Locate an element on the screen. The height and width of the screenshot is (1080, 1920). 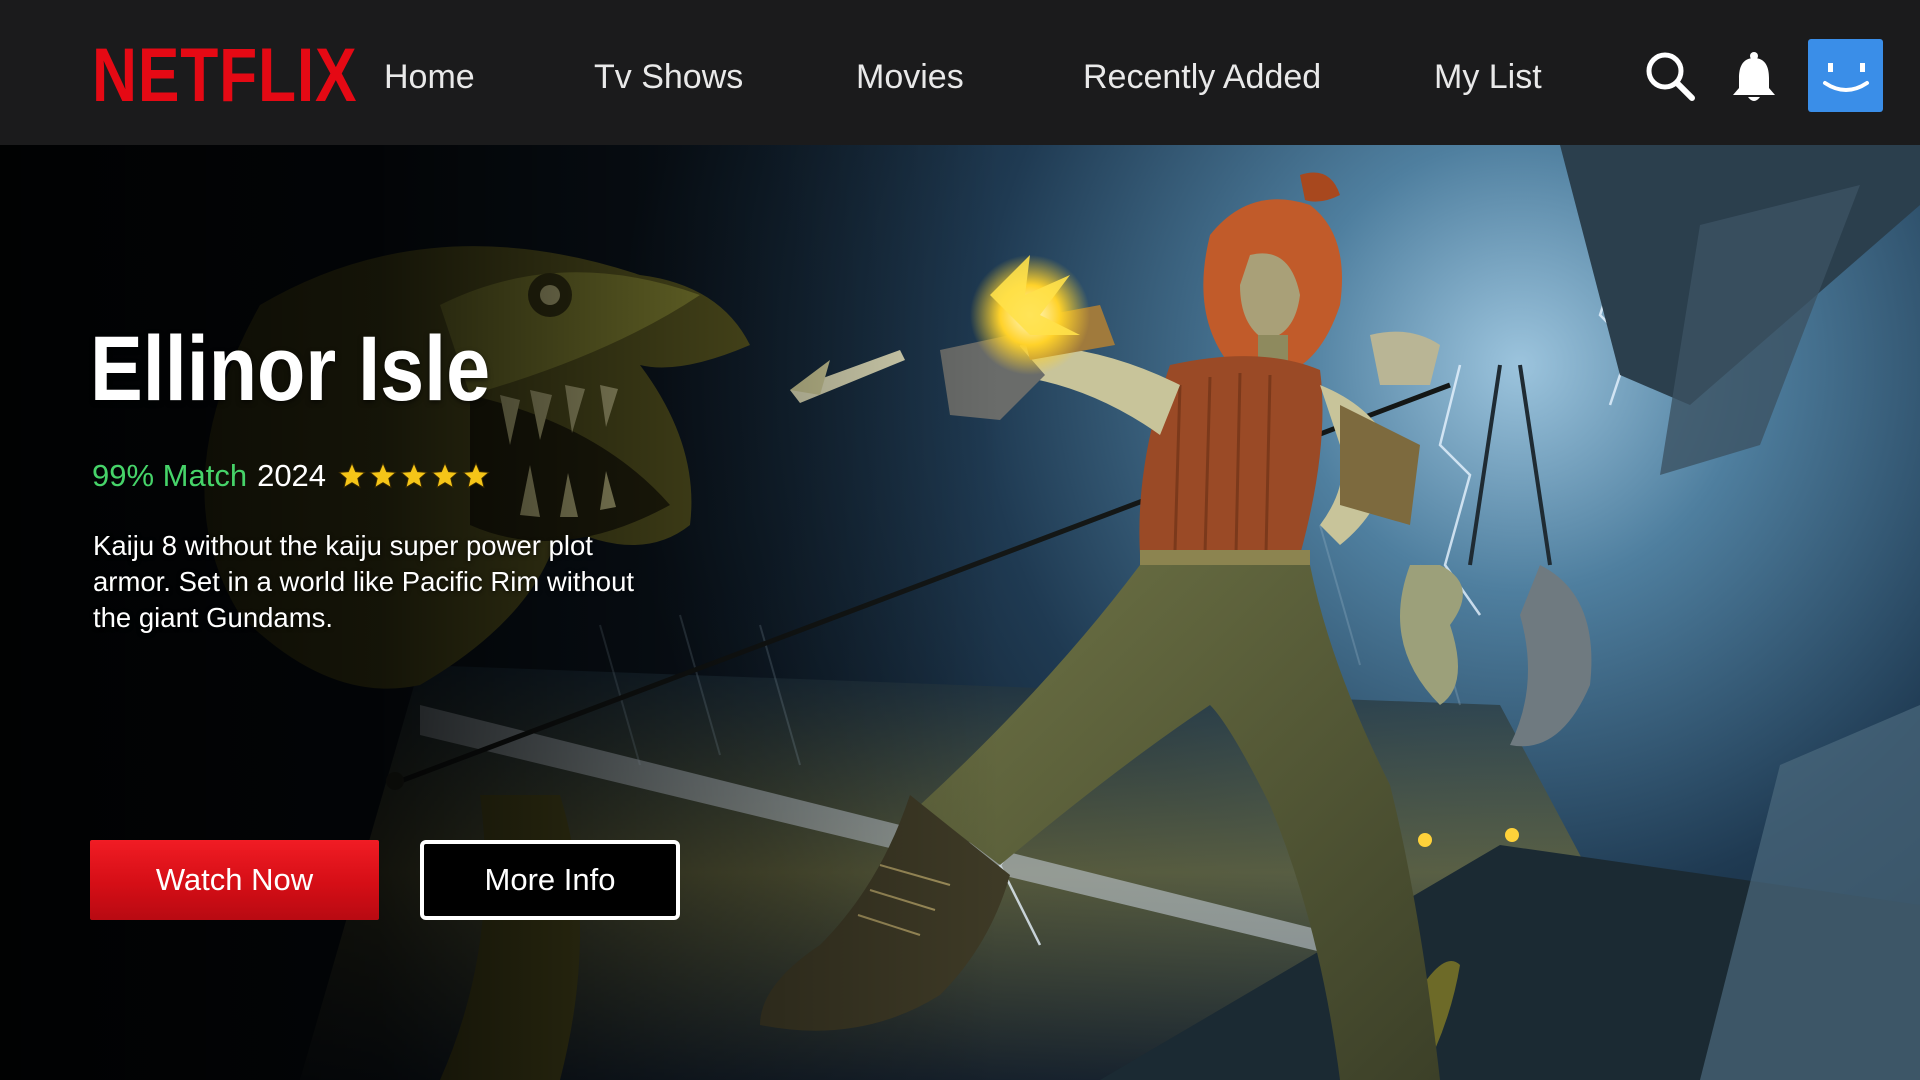
profile-avatar is located at coordinates (1845, 75).